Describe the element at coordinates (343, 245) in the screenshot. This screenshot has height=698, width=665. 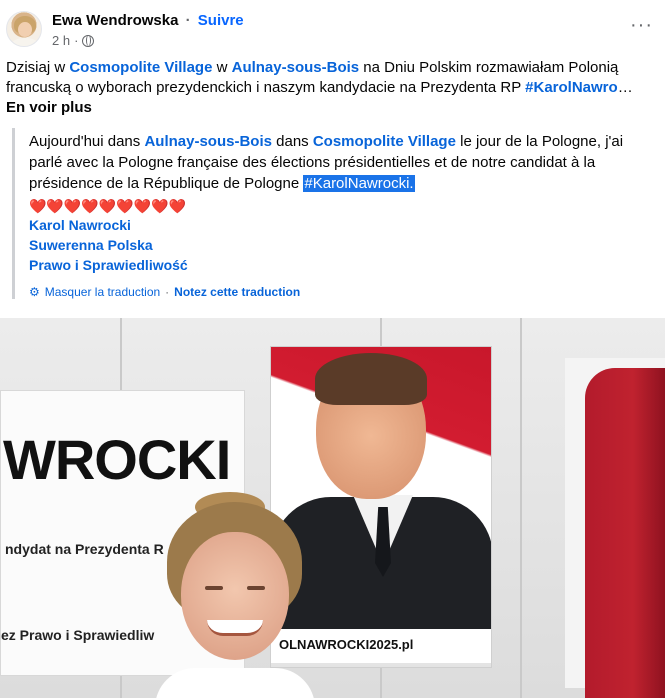
I see `link-suwerenna-polska: Suwerenna Polska` at that location.